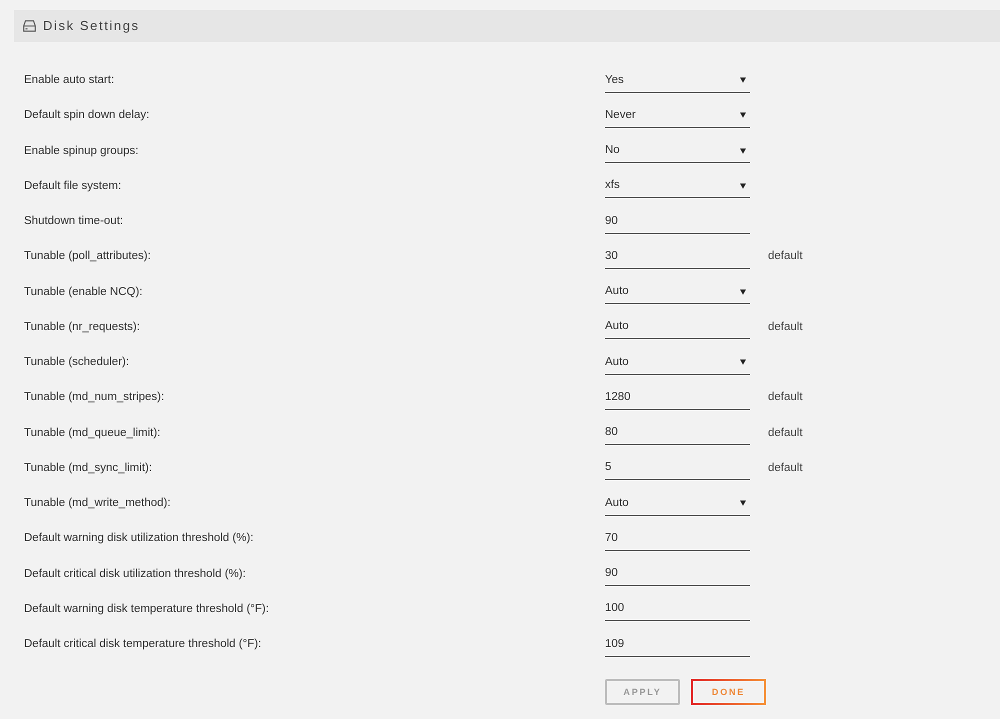  Describe the element at coordinates (135, 574) in the screenshot. I see `setting-label: Default critical disk utilization threshold (%):` at that location.